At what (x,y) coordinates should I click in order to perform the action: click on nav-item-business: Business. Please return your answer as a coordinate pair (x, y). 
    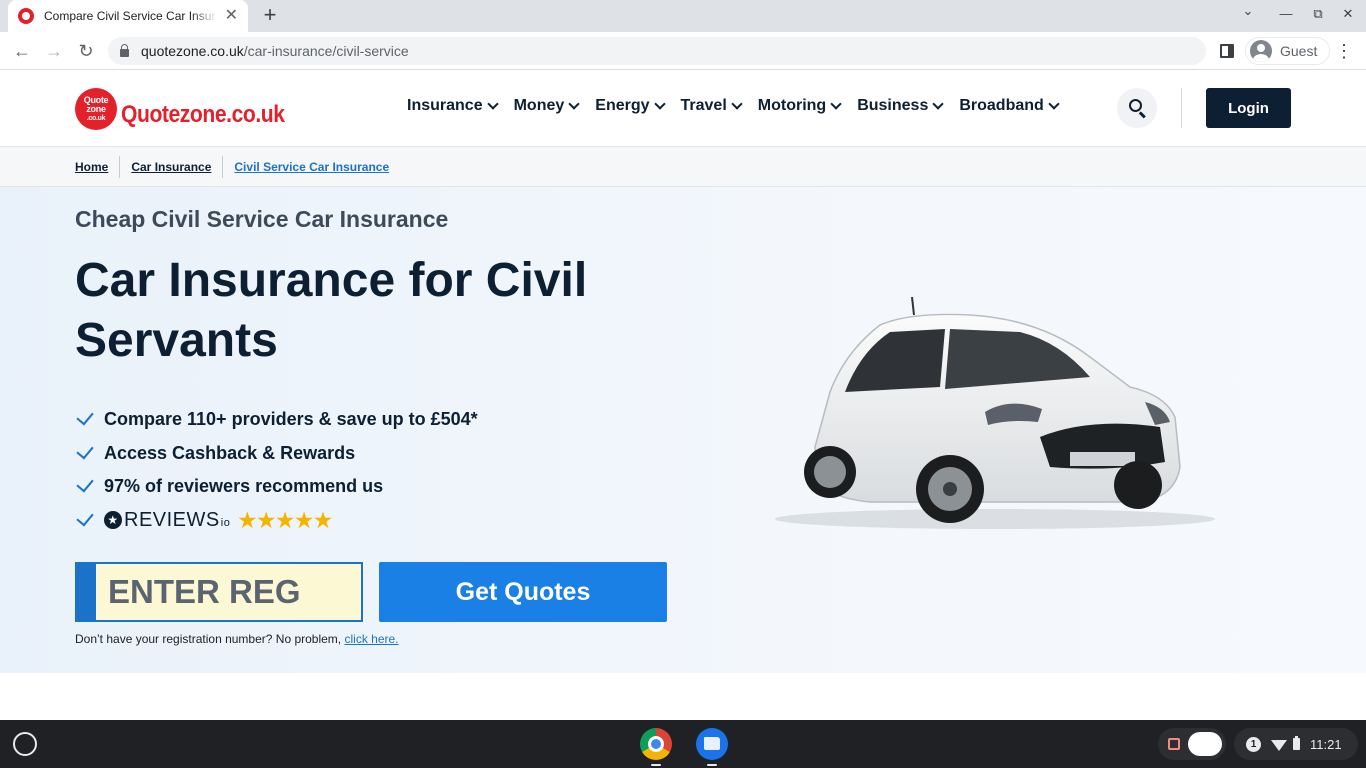
    Looking at the image, I should click on (901, 106).